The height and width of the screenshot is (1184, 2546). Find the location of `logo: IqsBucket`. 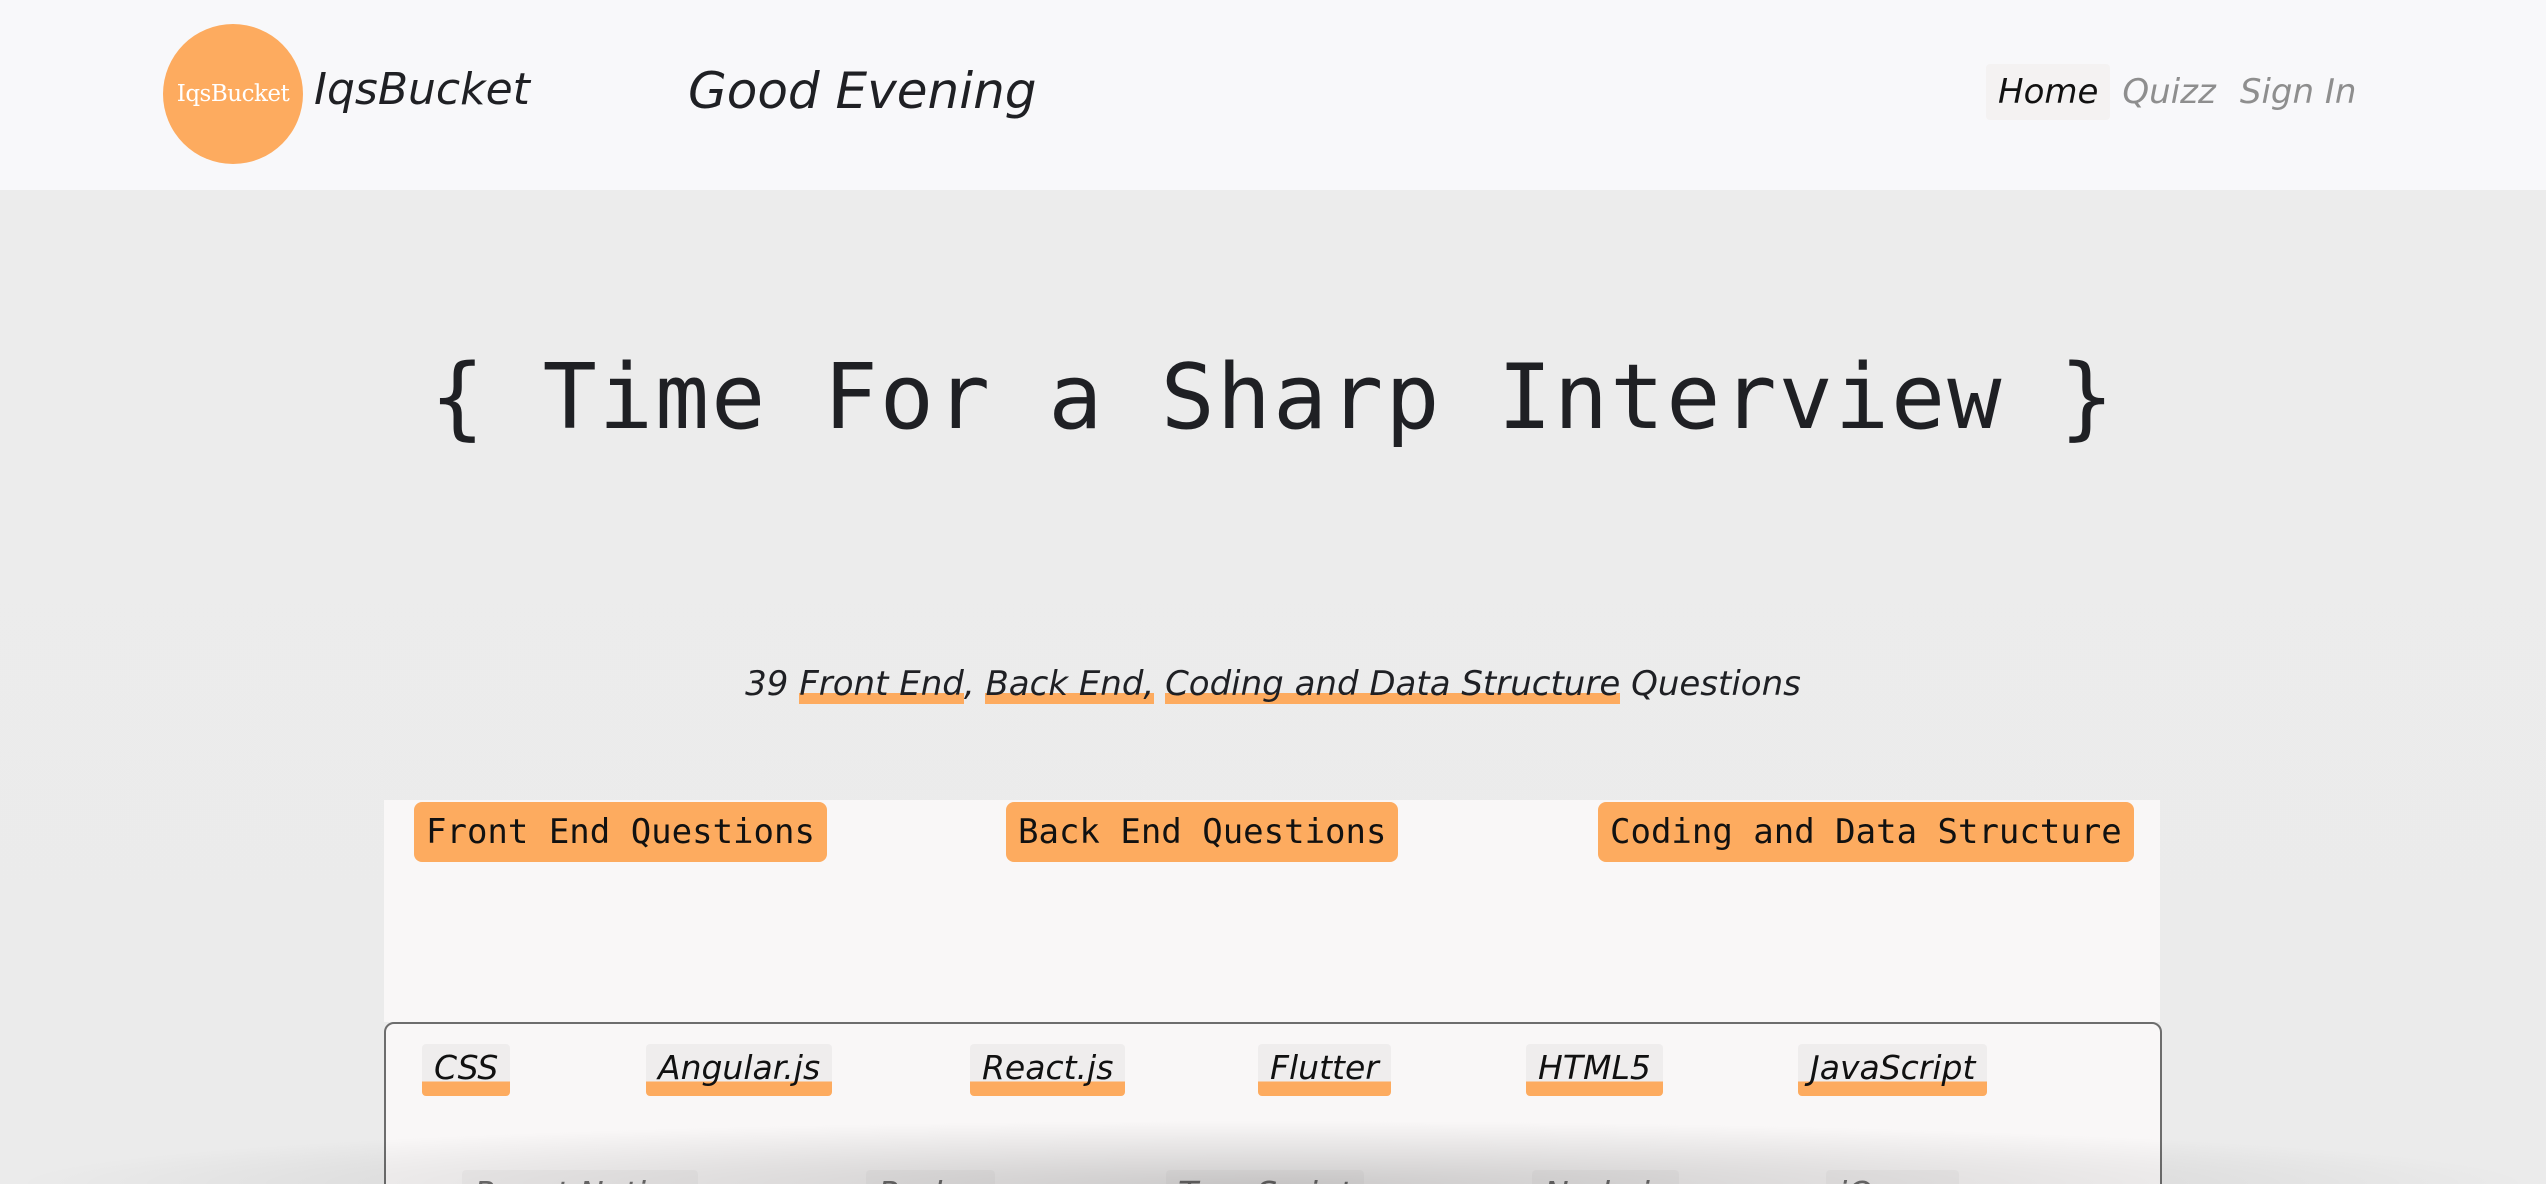

logo: IqsBucket is located at coordinates (233, 94).